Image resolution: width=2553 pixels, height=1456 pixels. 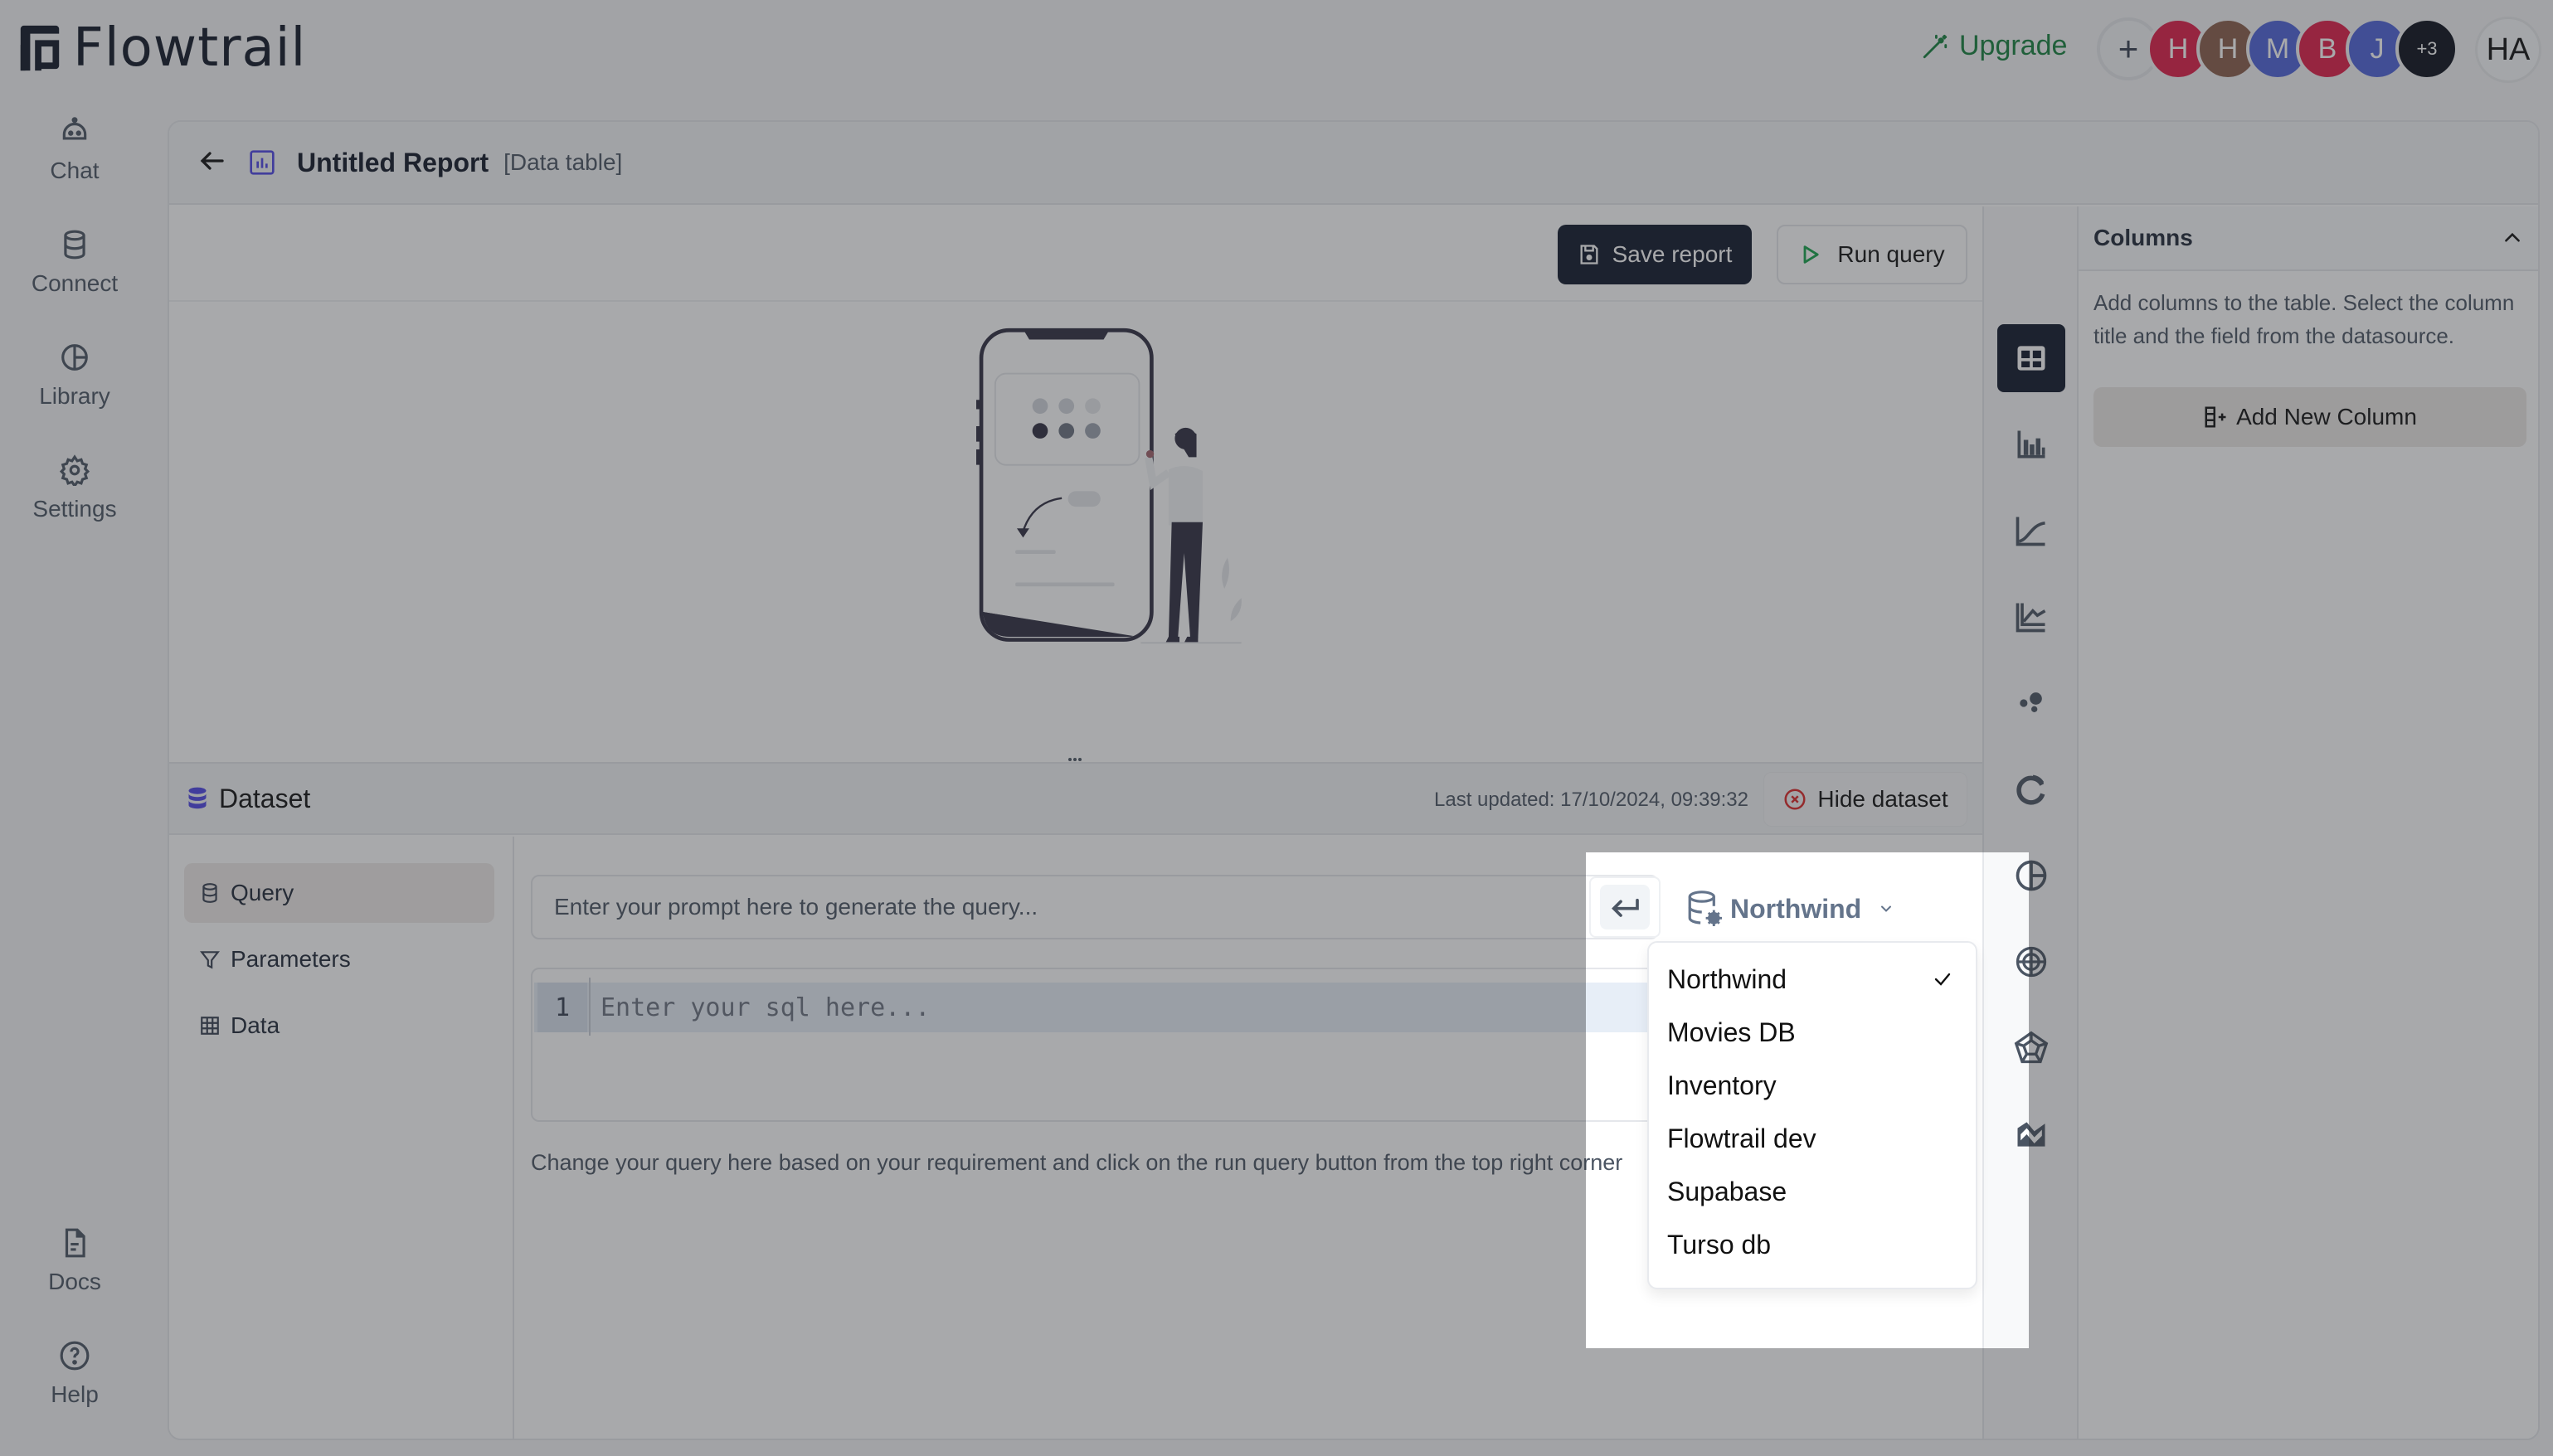 I want to click on dataset-icon, so click(x=198, y=798).